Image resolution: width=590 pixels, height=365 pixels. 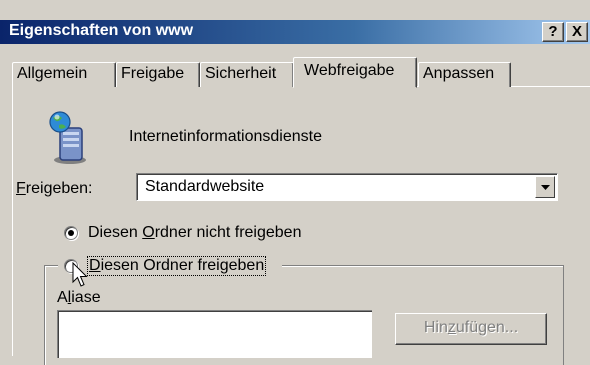 What do you see at coordinates (195, 232) in the screenshot?
I see `radio-not-shared-label: Diesen Ordner nicht freigeben` at bounding box center [195, 232].